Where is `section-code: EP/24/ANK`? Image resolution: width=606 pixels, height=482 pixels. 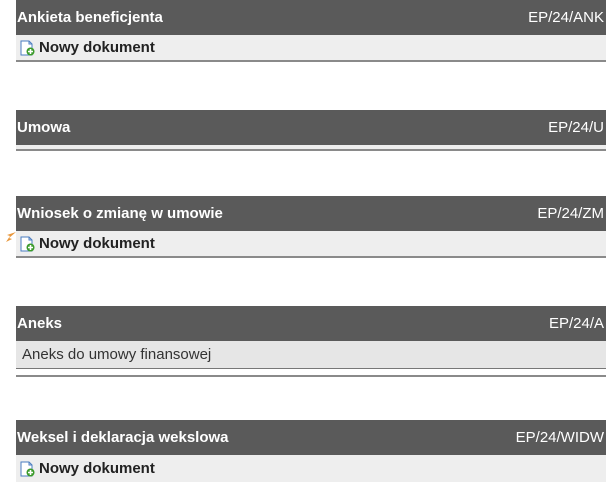 section-code: EP/24/ANK is located at coordinates (566, 17).